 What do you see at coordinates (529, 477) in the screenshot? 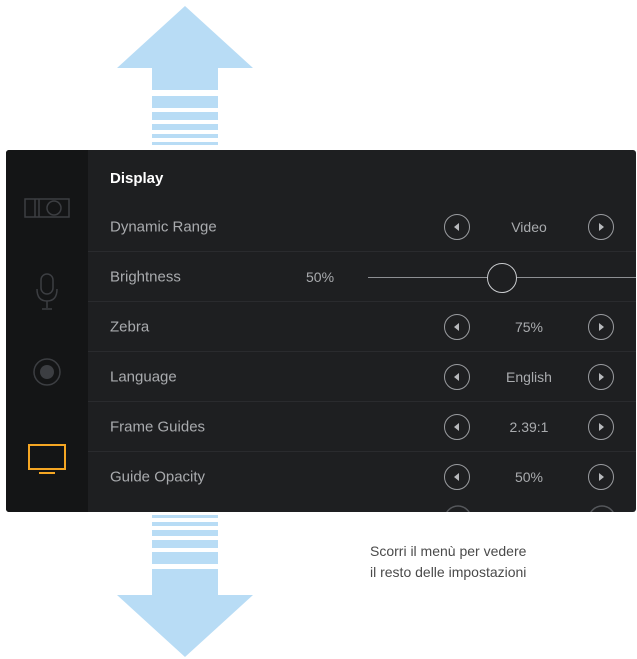
I see `setting-value: 50%` at bounding box center [529, 477].